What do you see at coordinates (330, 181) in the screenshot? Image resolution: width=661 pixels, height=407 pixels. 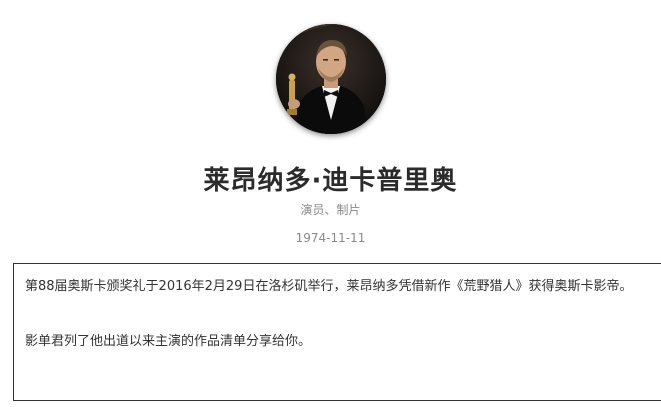 I see `person-name: 莱昂纳多·迪卡普里奥` at bounding box center [330, 181].